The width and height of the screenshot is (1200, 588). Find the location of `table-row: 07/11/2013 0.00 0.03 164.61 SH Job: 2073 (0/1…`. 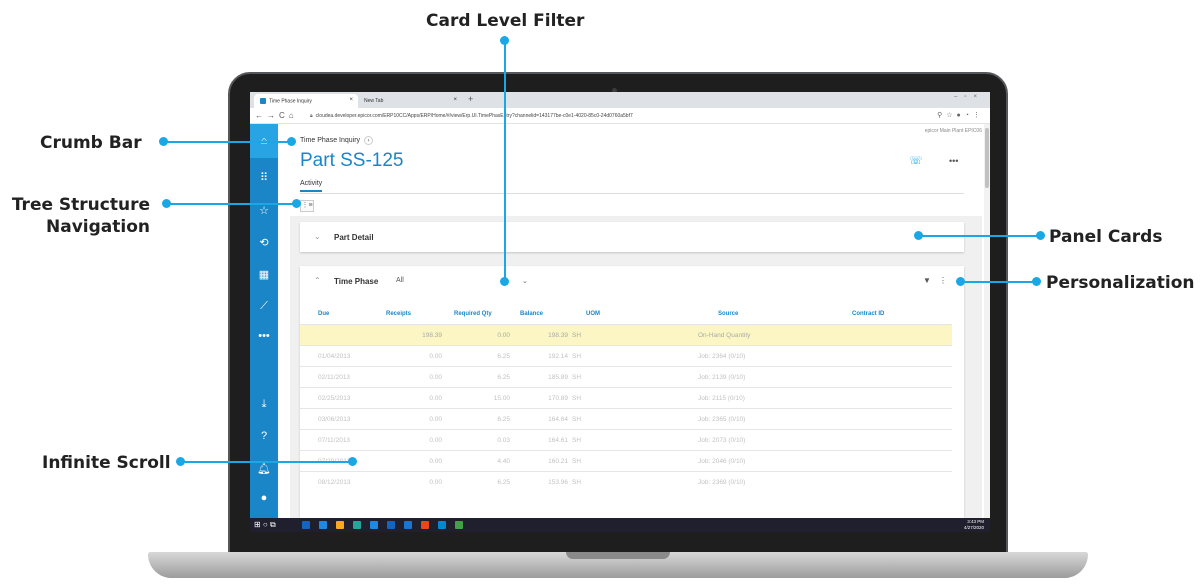

table-row: 07/11/2013 0.00 0.03 164.61 SH Job: 2073 (0/1… is located at coordinates (626, 439).